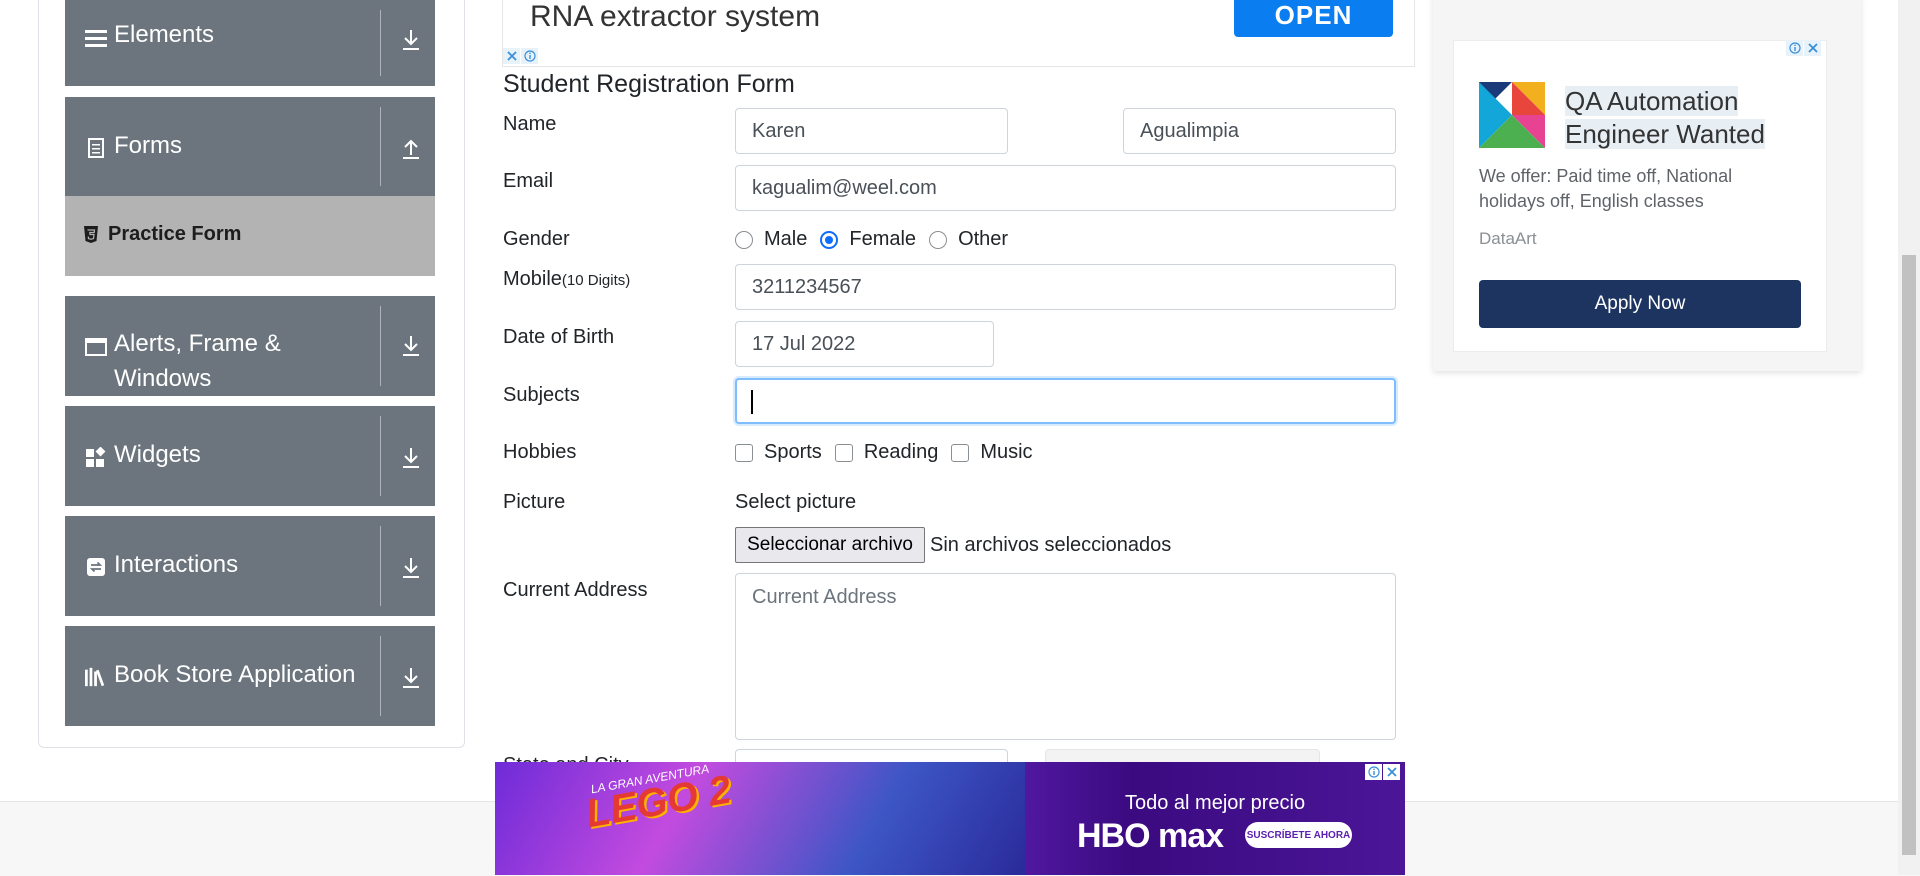  I want to click on books-icon, so click(96, 677).